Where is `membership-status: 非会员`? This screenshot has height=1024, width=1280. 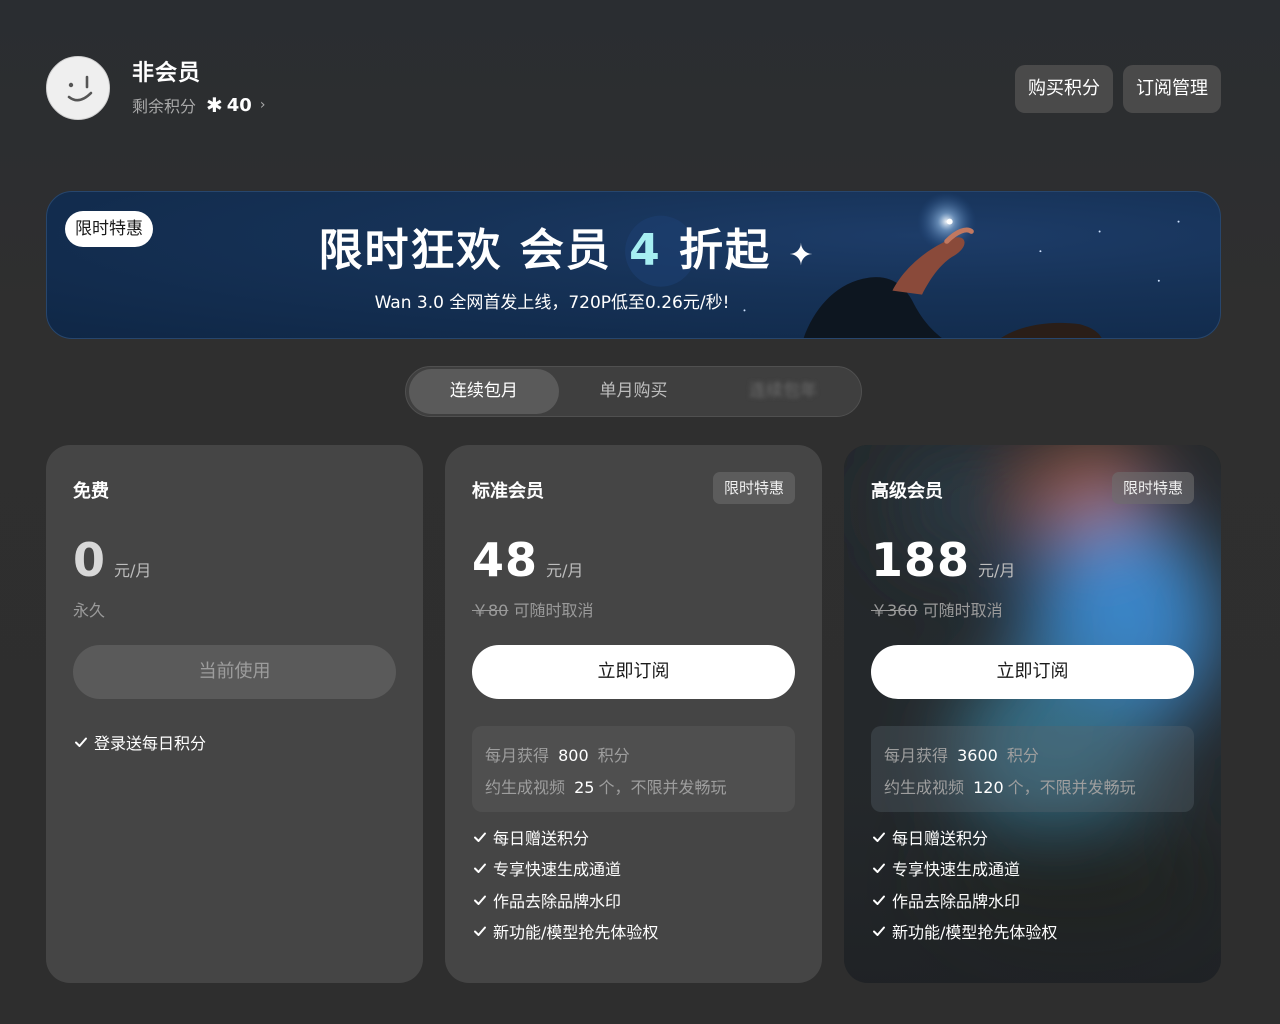 membership-status: 非会员 is located at coordinates (167, 73).